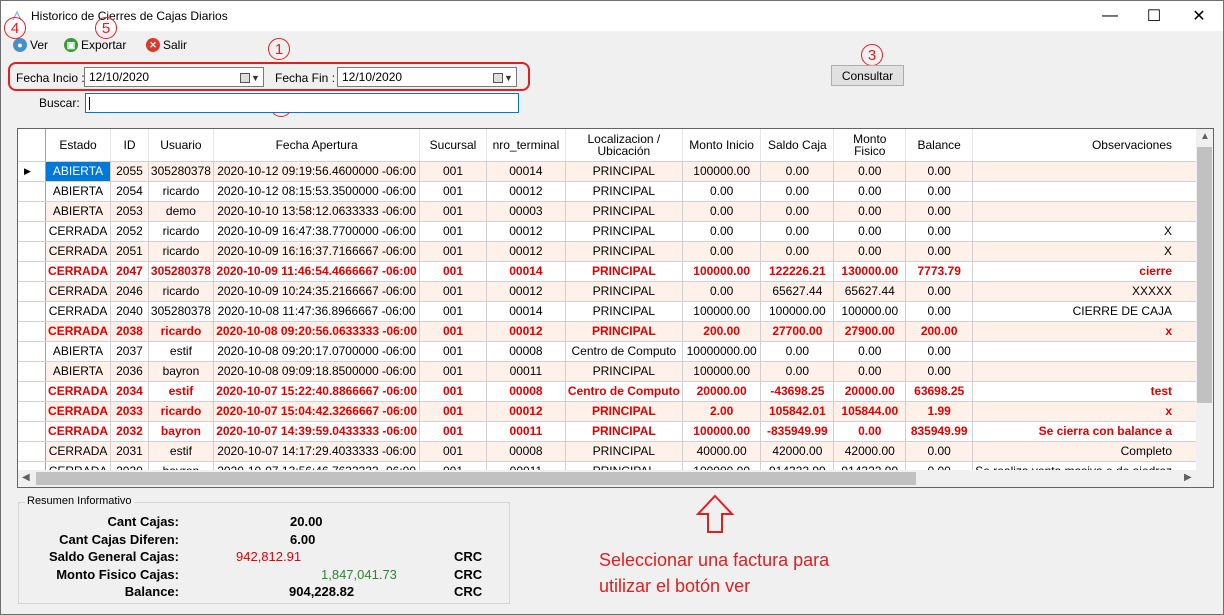 The width and height of the screenshot is (1224, 615). Describe the element at coordinates (129, 291) in the screenshot. I see `cell-id: 2046` at that location.